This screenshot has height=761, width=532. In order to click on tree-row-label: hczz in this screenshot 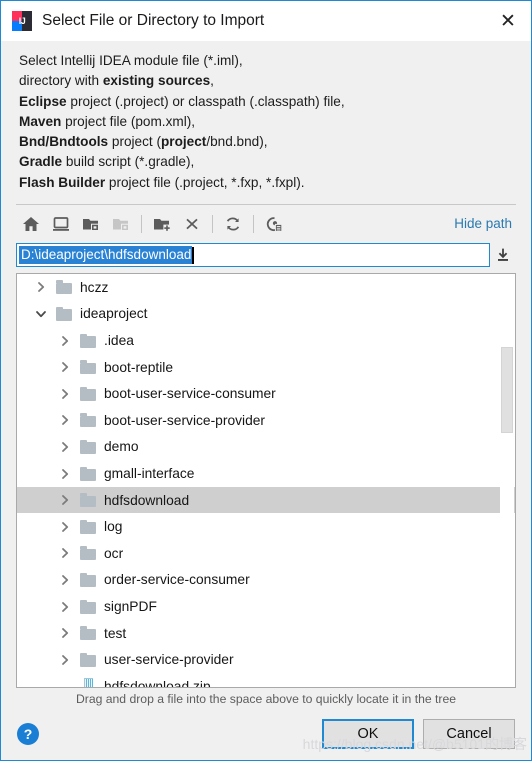, I will do `click(94, 287)`.